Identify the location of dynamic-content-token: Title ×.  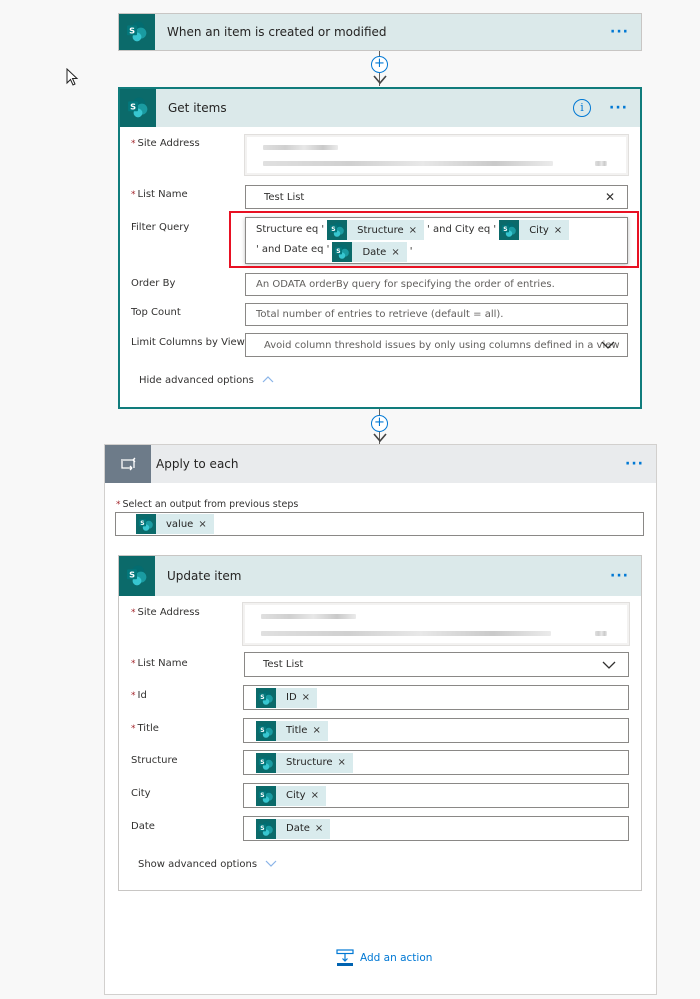
(292, 730).